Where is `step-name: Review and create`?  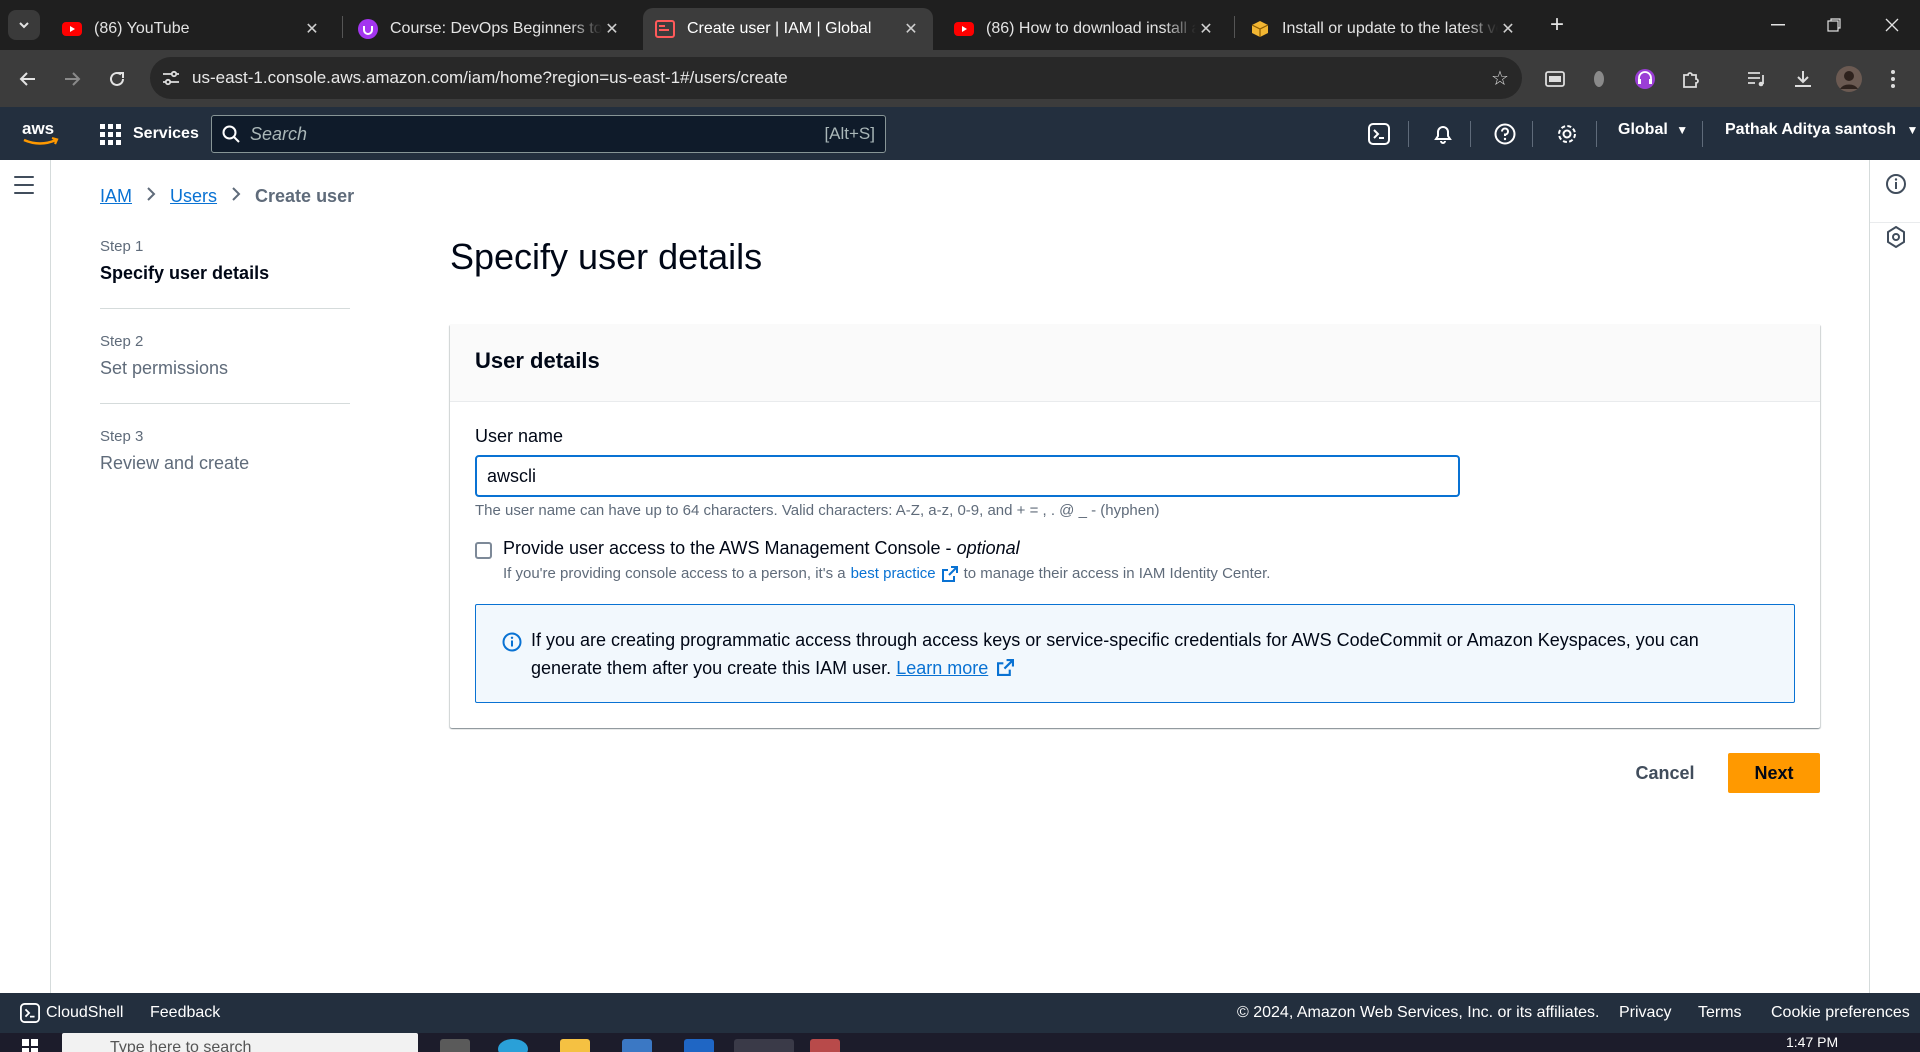 step-name: Review and create is located at coordinates (175, 463).